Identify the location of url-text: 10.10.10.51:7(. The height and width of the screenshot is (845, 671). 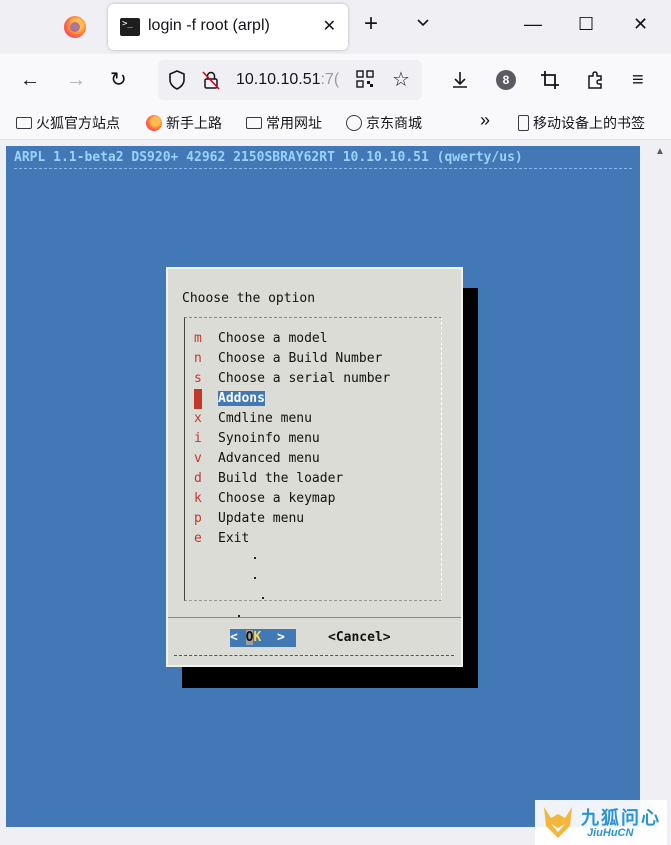
(287, 80).